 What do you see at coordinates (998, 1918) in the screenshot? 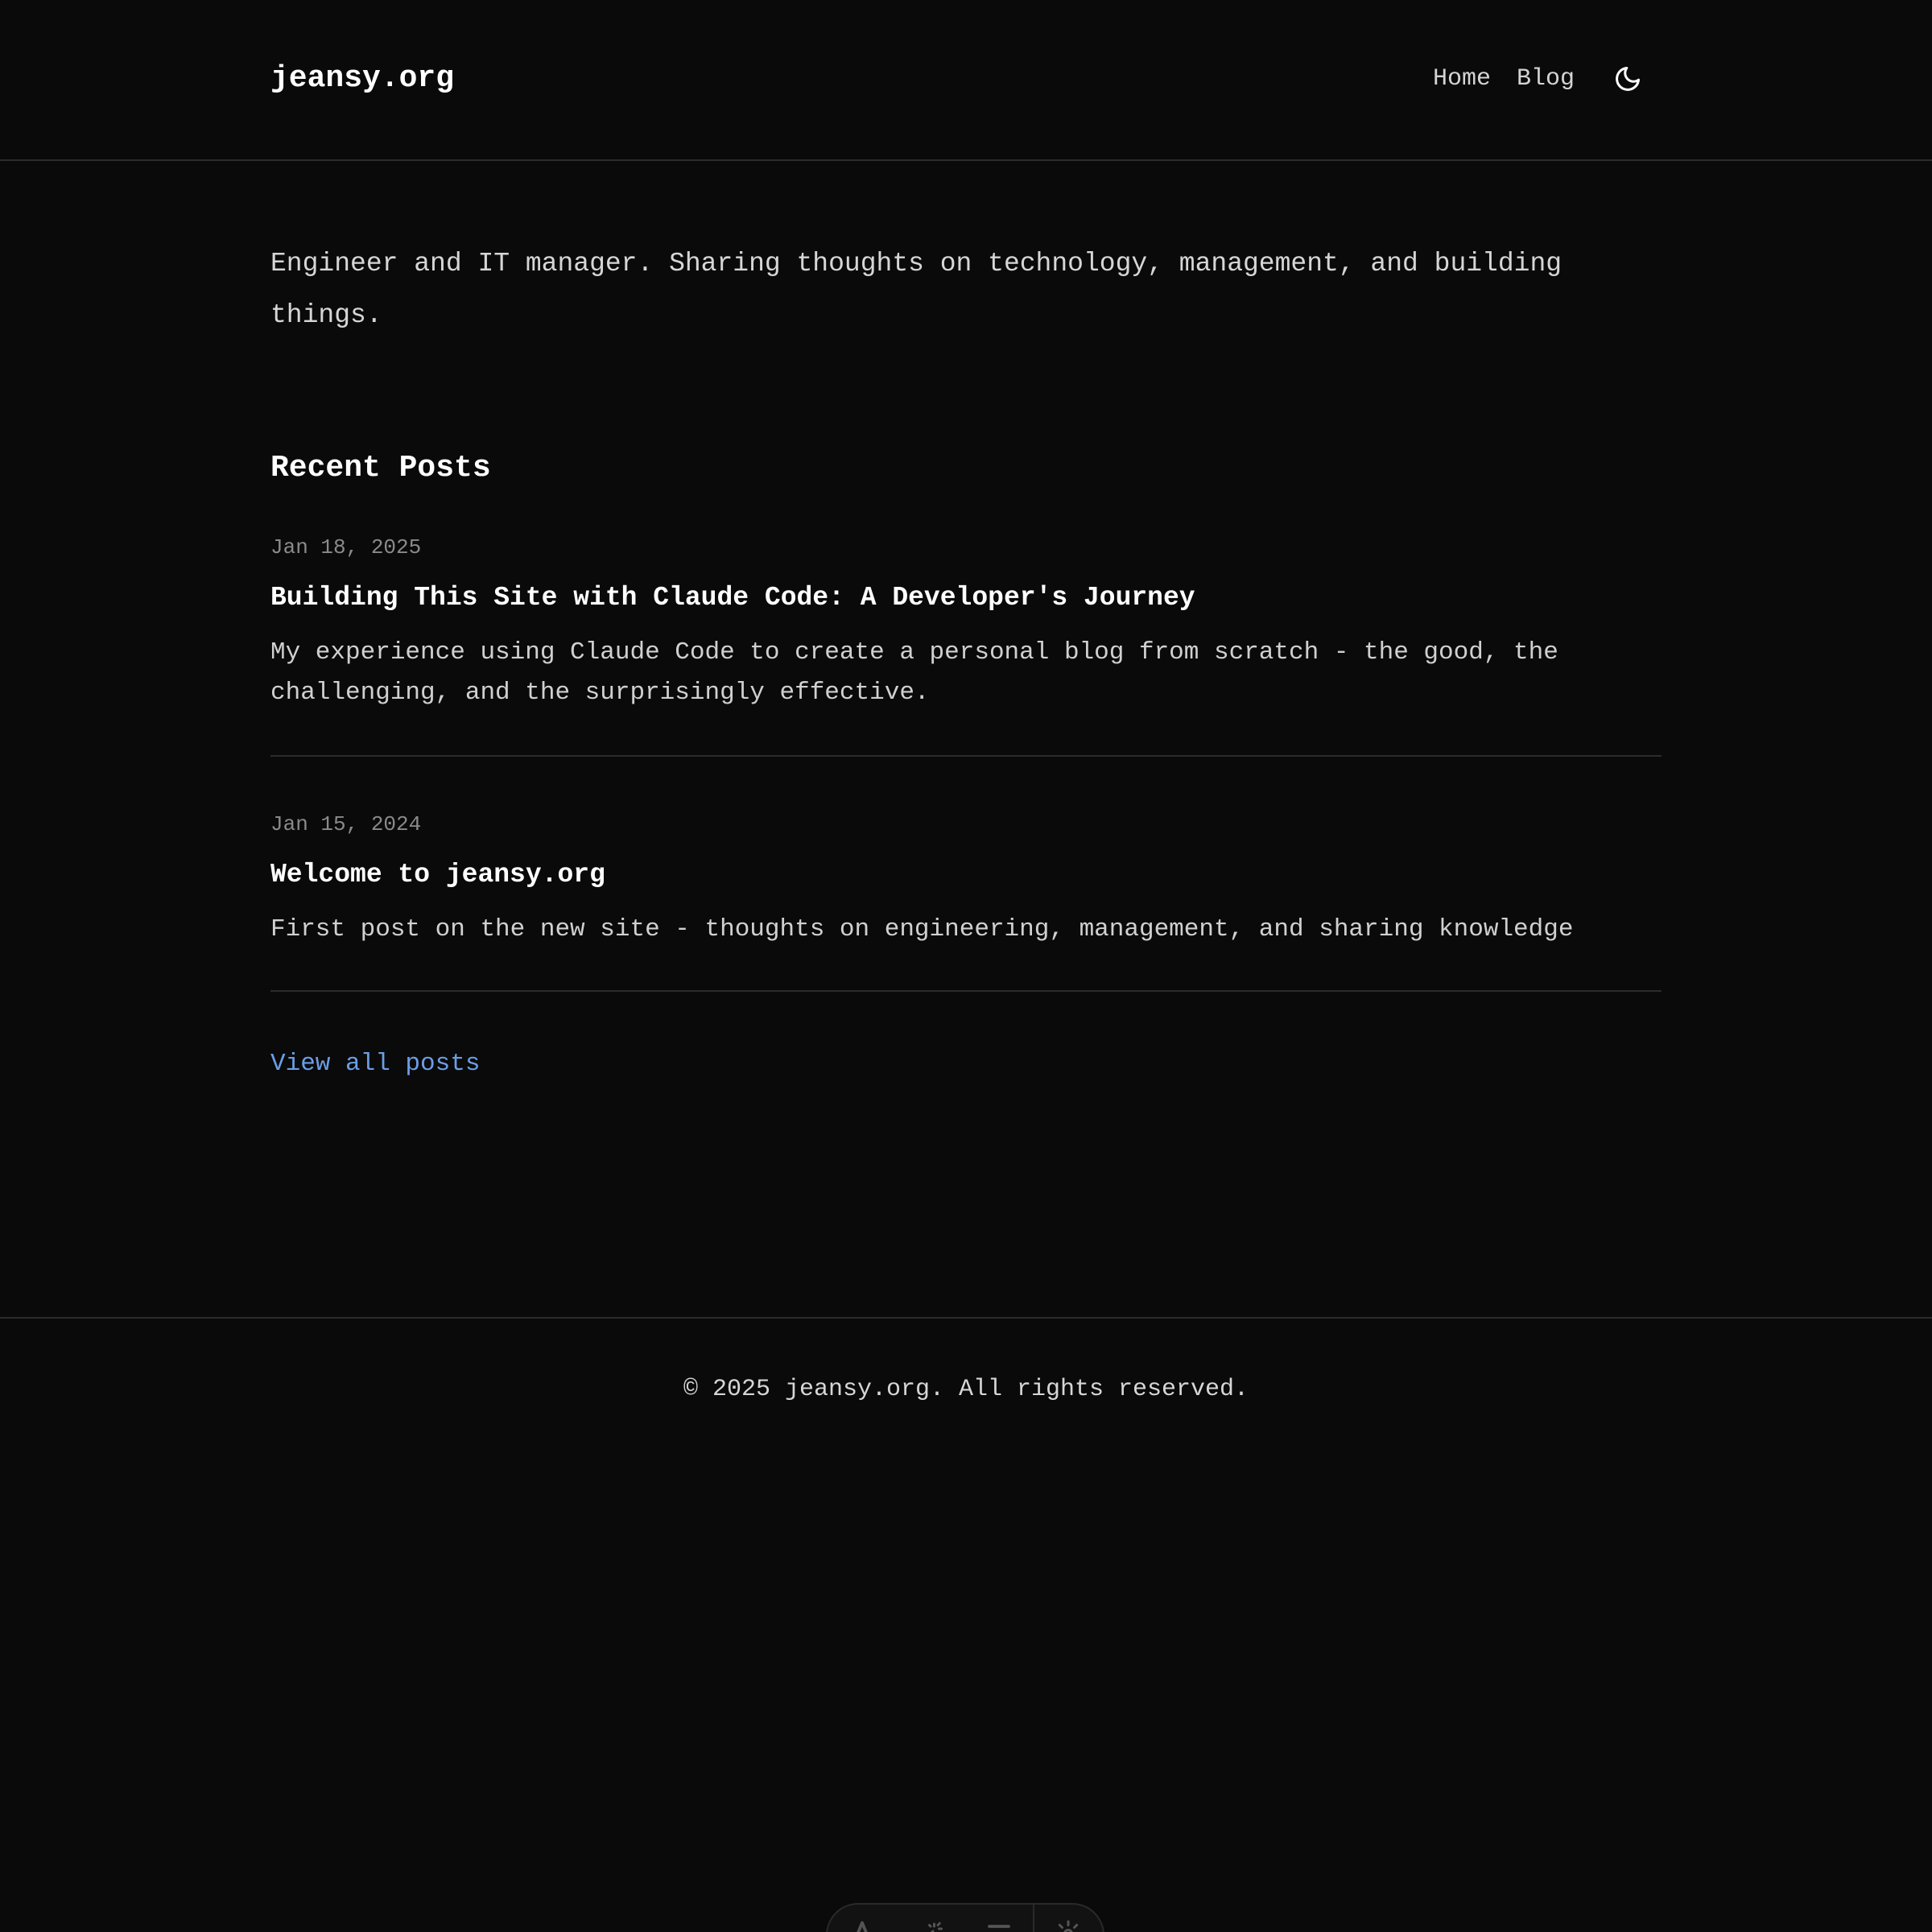
I see `toolbar-menu-button` at bounding box center [998, 1918].